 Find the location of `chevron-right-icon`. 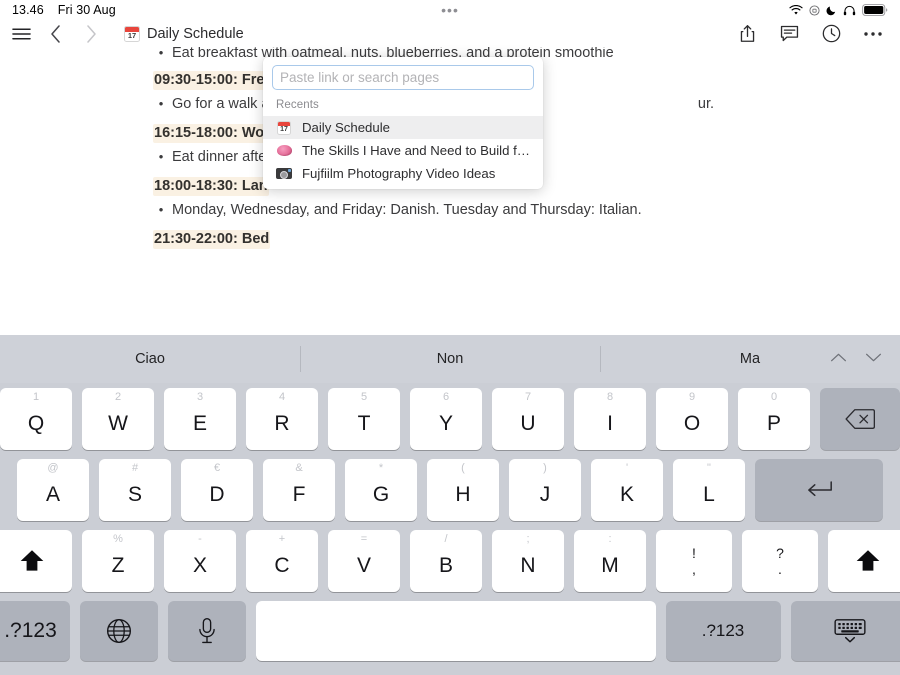

chevron-right-icon is located at coordinates (91, 34).